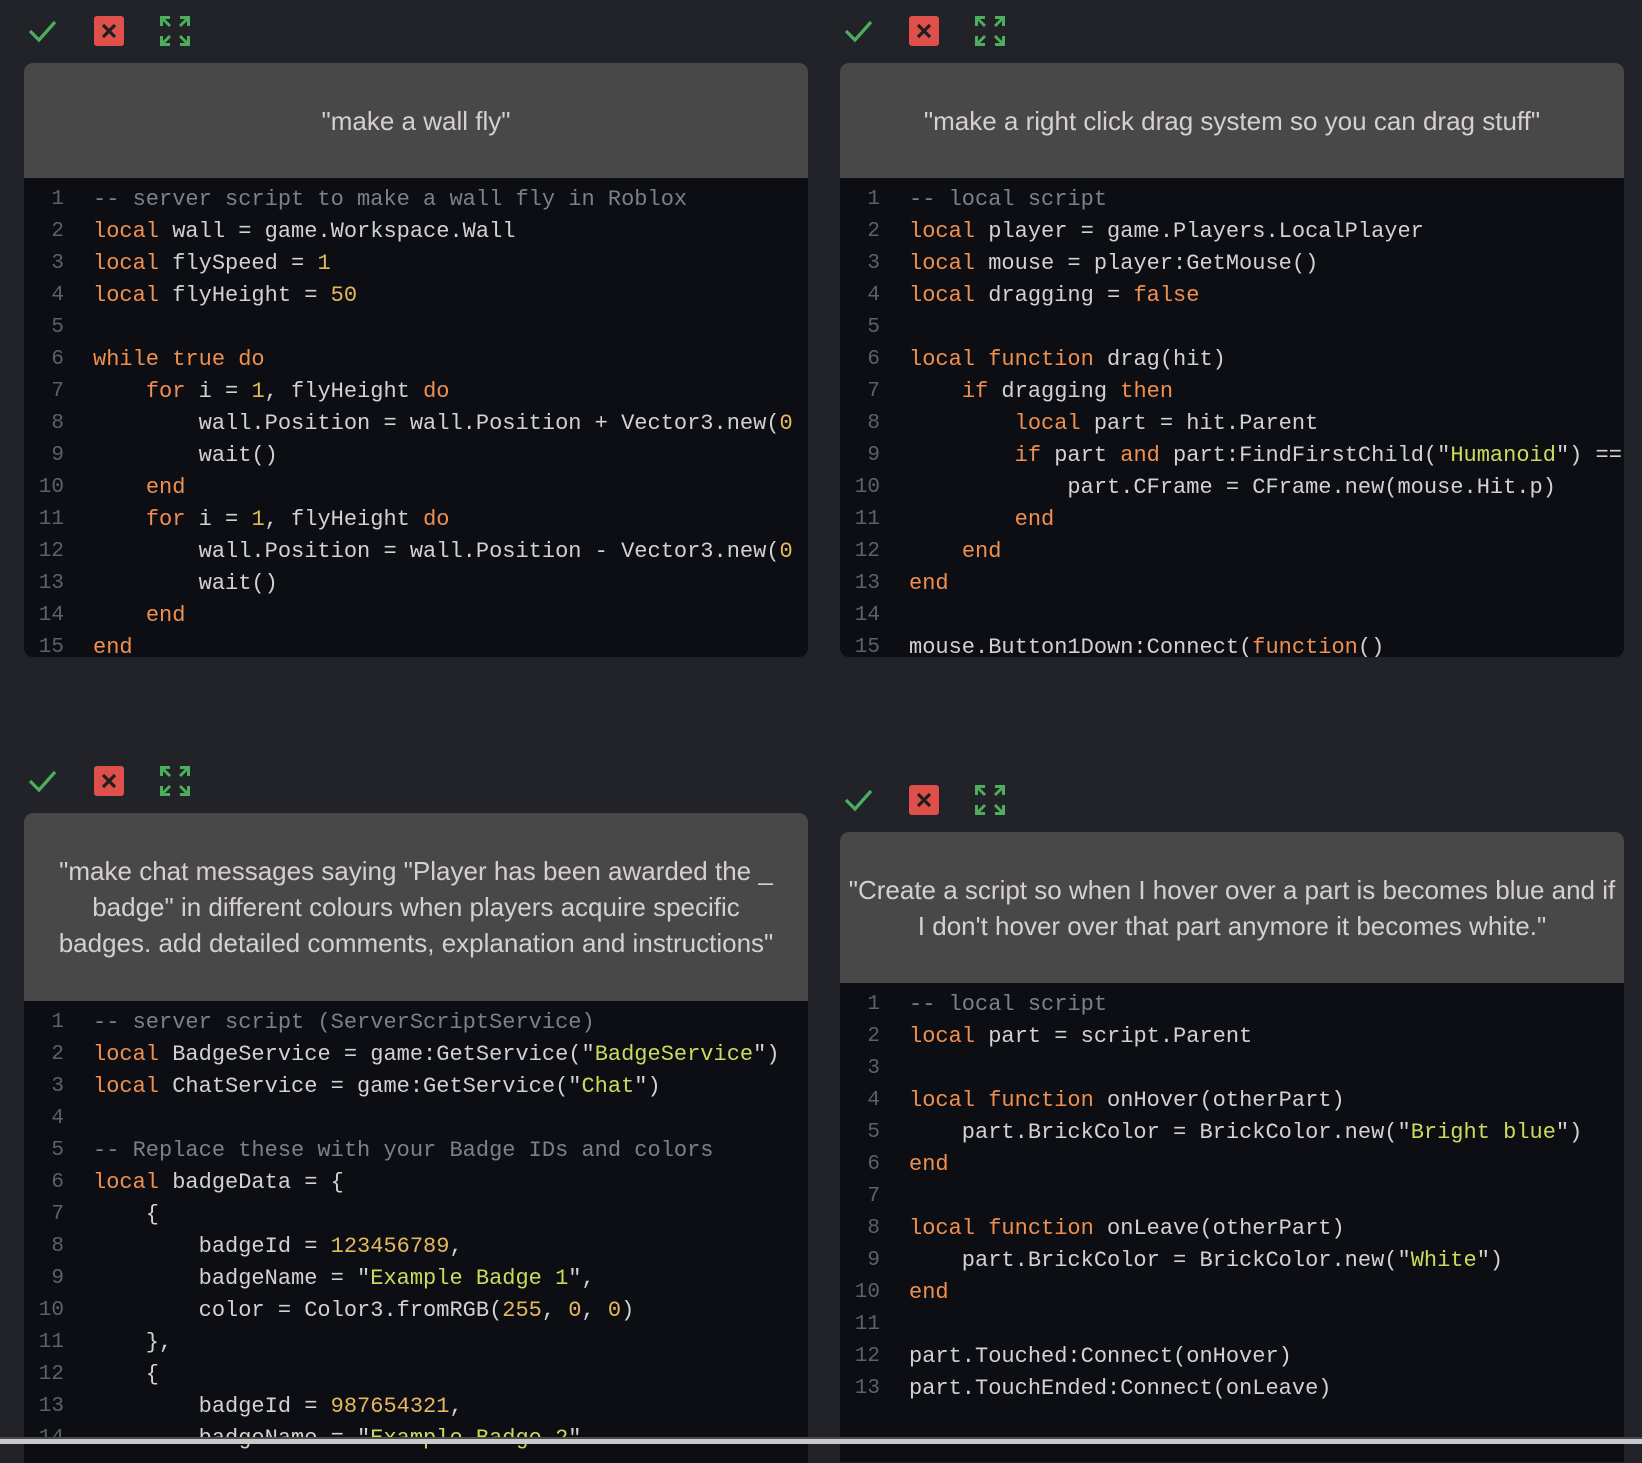  What do you see at coordinates (197, 264) in the screenshot?
I see `line-source: local flySpeed = 1` at bounding box center [197, 264].